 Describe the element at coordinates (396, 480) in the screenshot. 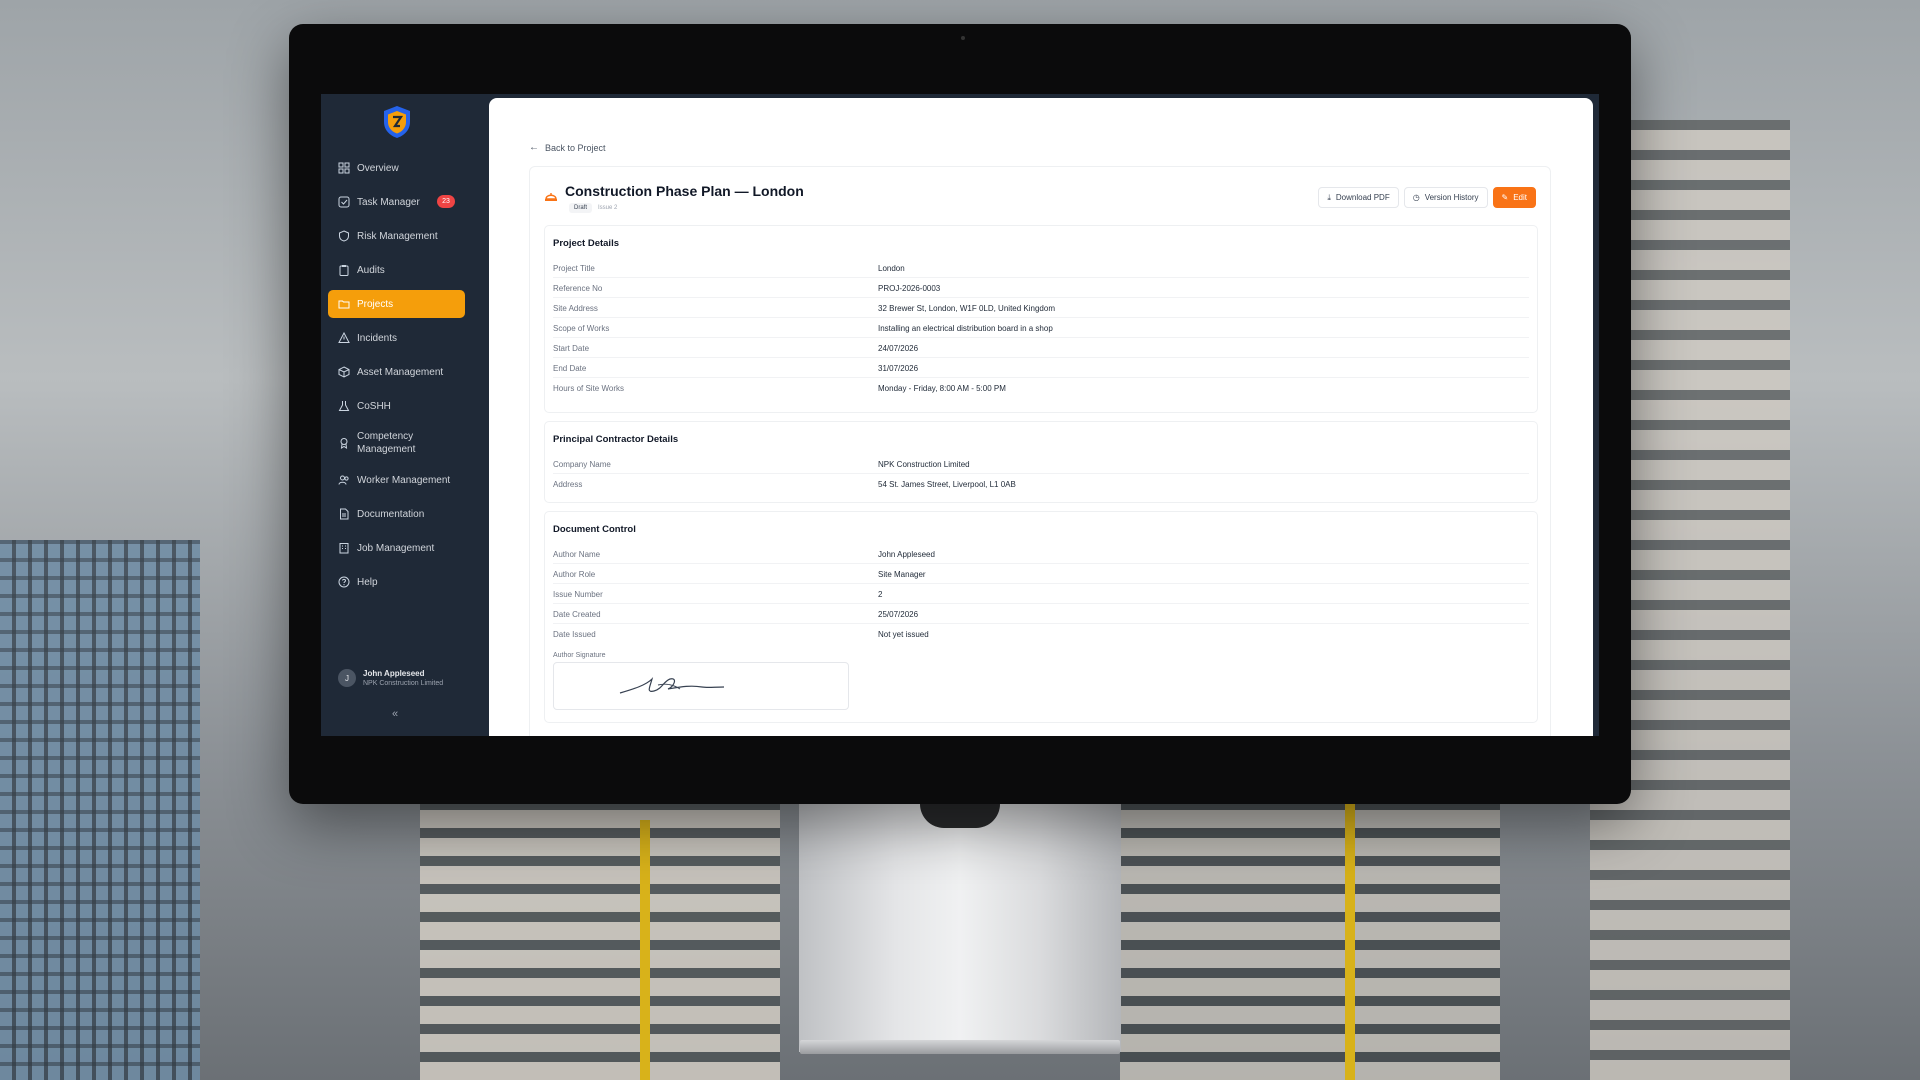

I see `sidebar-item-worker-management: Worker Management` at that location.